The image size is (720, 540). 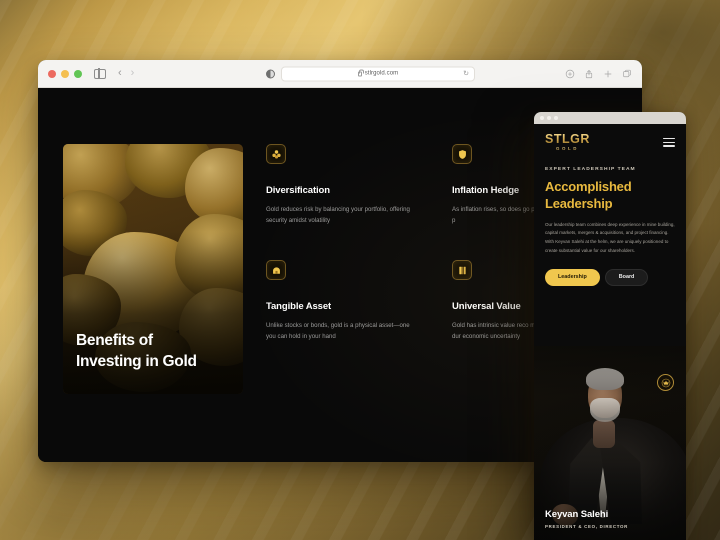 What do you see at coordinates (587, 526) in the screenshot?
I see `person-role: PRESIDENT & CEO, DIRECTOR` at bounding box center [587, 526].